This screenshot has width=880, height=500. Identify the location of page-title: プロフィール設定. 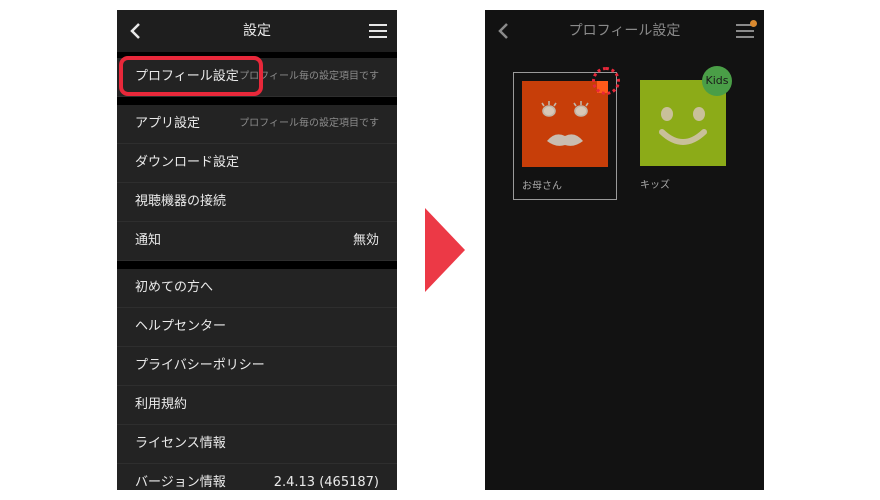
(624, 31).